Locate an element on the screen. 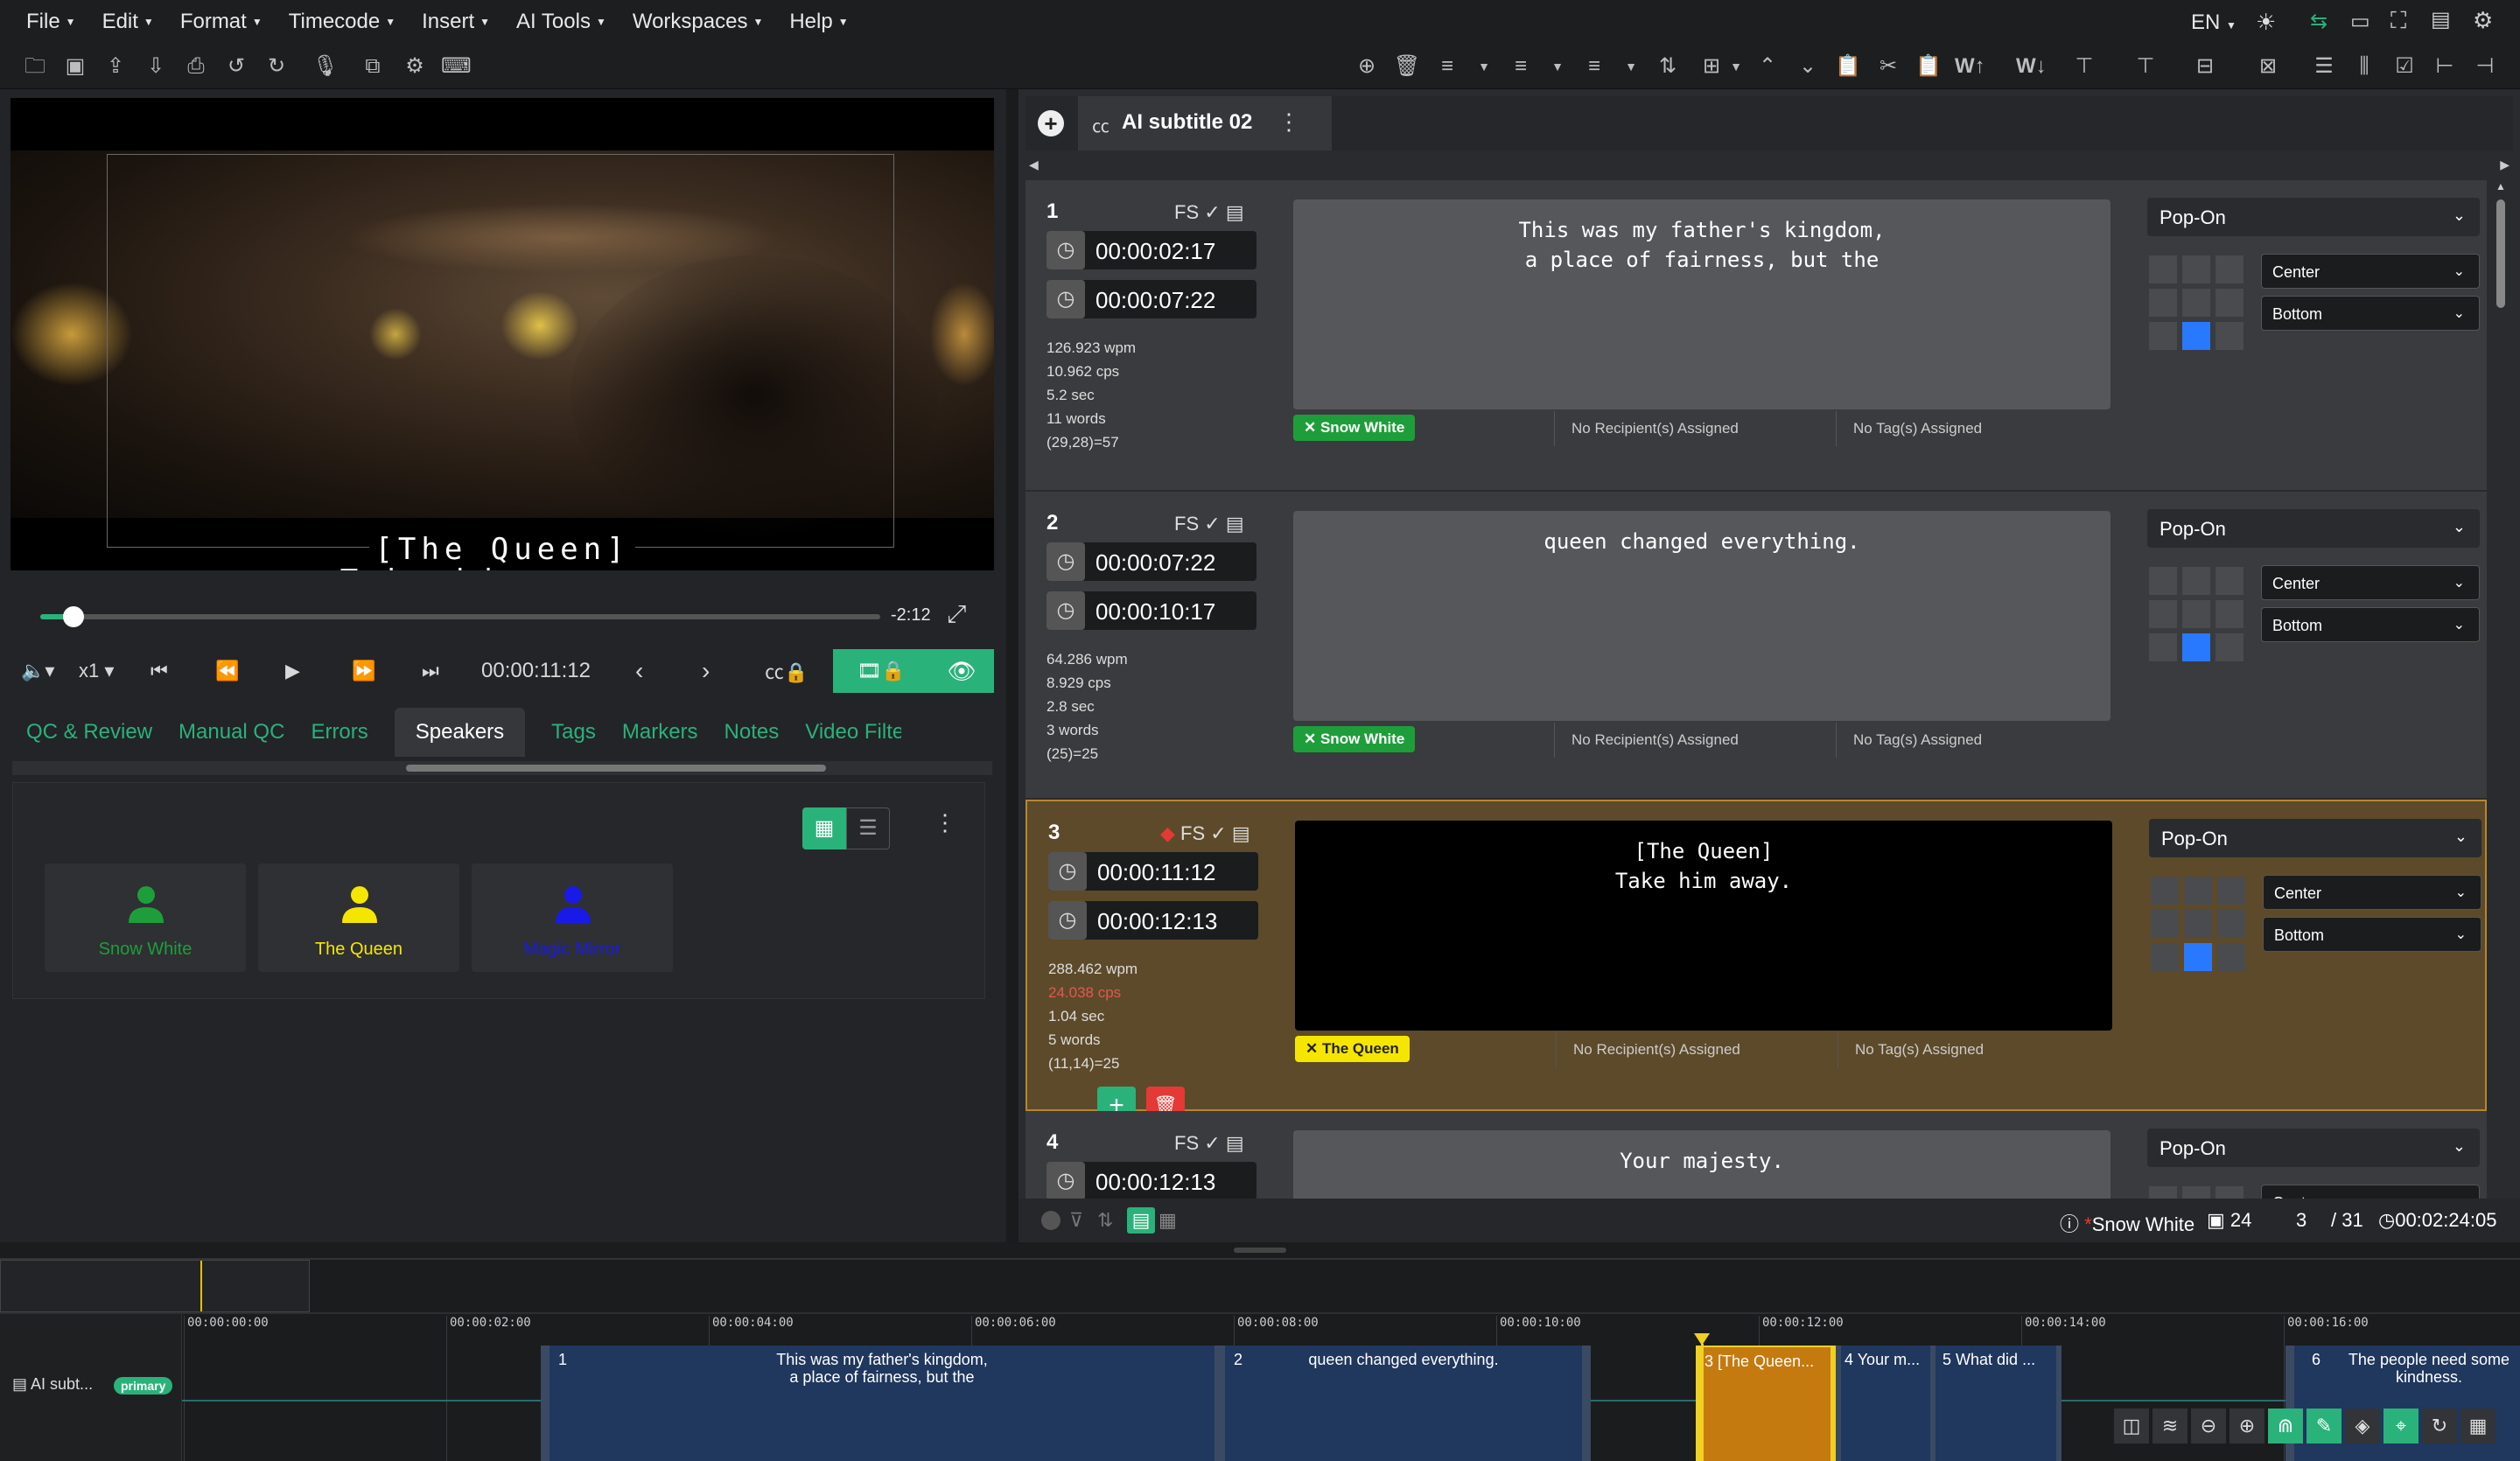 Image resolution: width=2520 pixels, height=1461 pixels. forward-icon: ⏩ is located at coordinates (363, 671).